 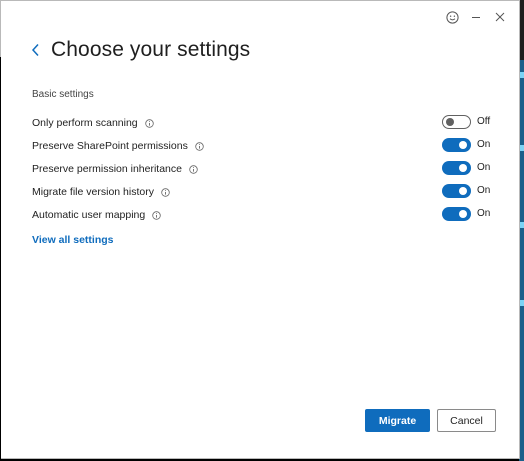 What do you see at coordinates (262, 169) in the screenshot?
I see `setting-row-preserve-permission-inheritance: Preserve permission inheritance On` at bounding box center [262, 169].